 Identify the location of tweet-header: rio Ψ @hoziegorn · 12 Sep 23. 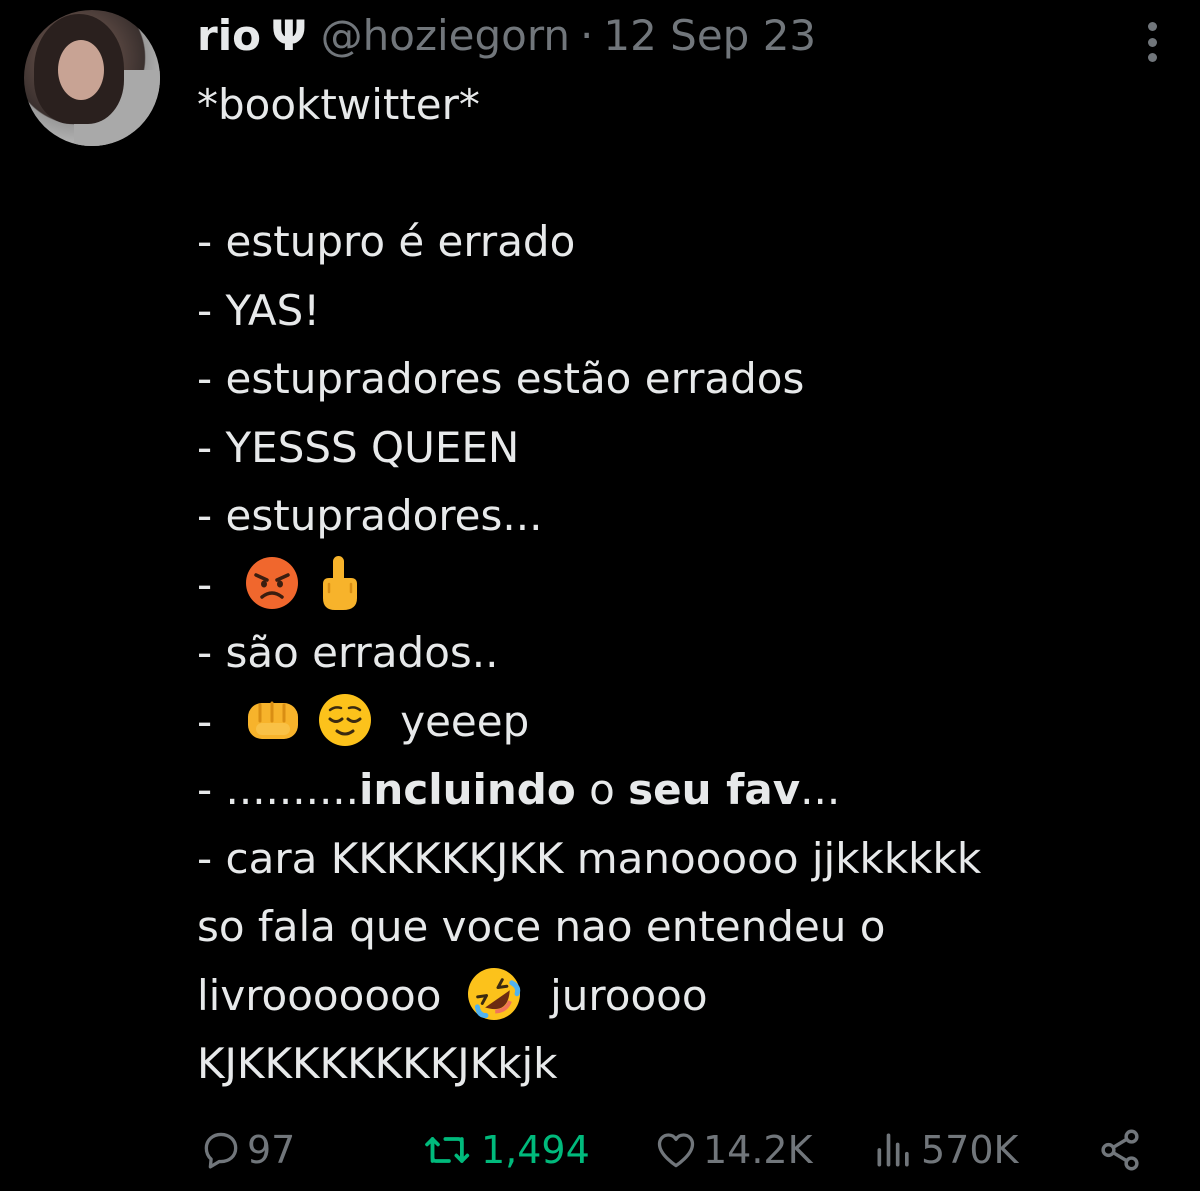
(506, 36).